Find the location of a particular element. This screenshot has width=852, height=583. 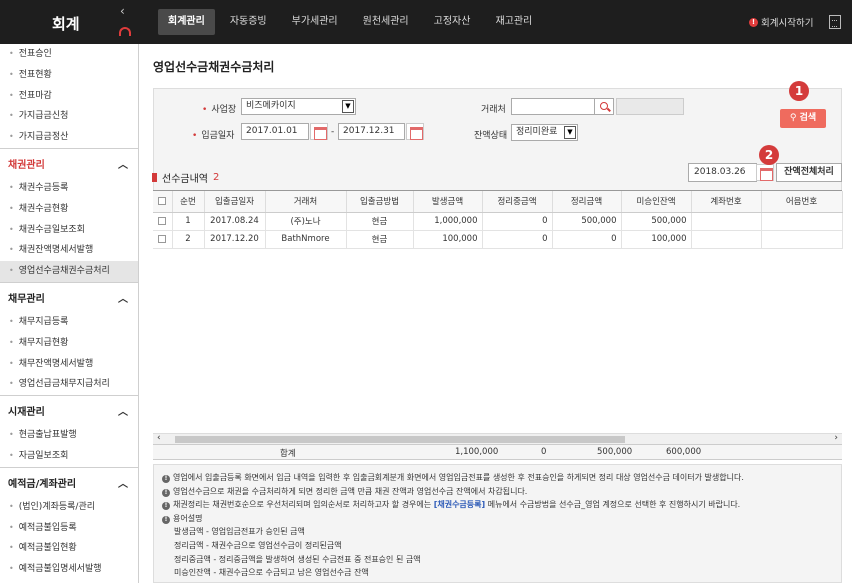

partner-name-display is located at coordinates (650, 106).